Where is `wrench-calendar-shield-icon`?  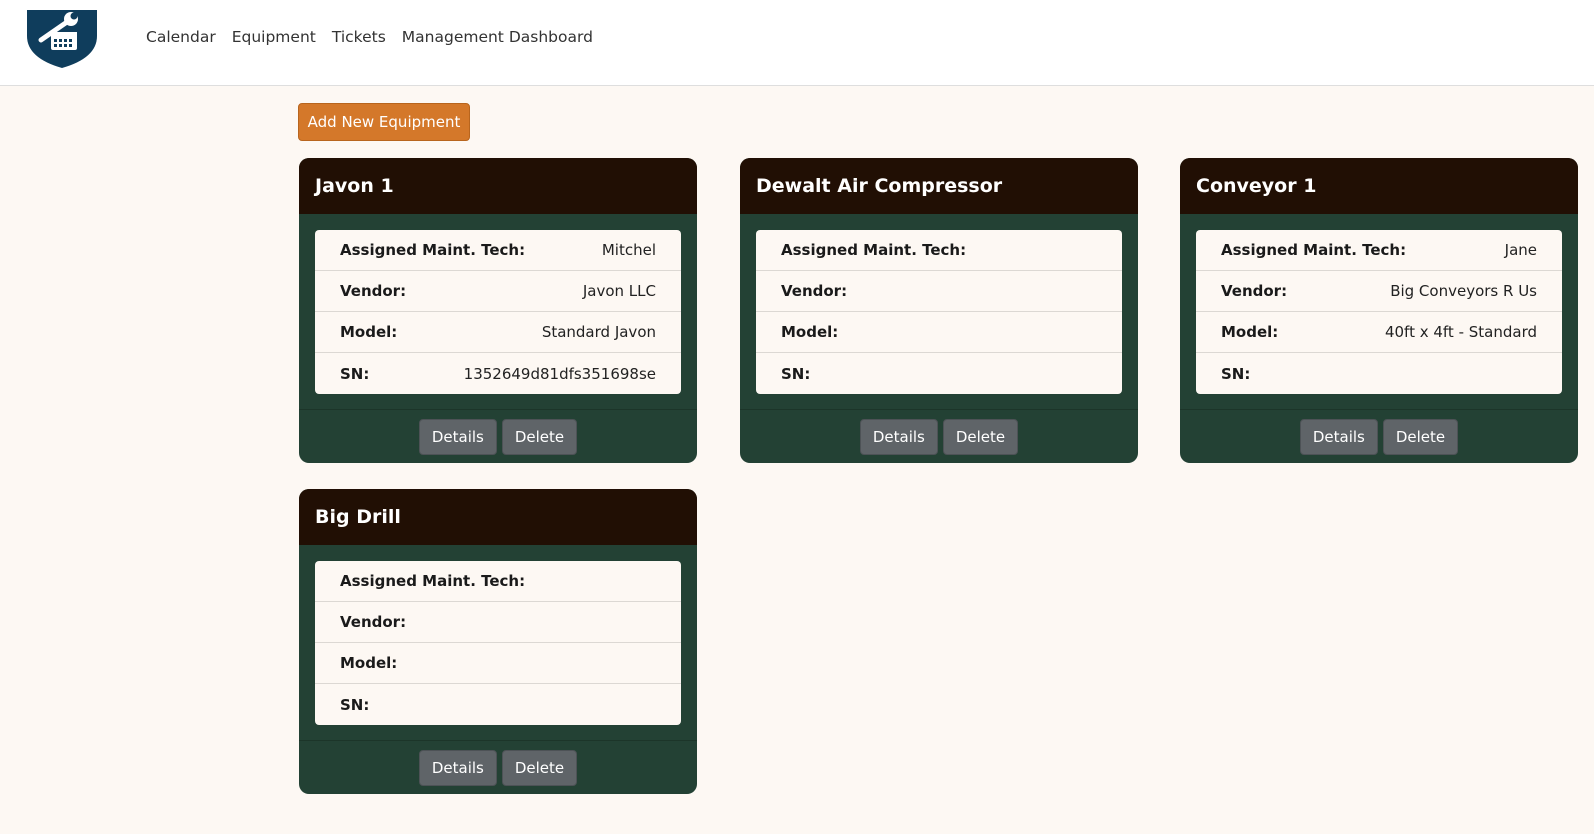 wrench-calendar-shield-icon is located at coordinates (62, 38).